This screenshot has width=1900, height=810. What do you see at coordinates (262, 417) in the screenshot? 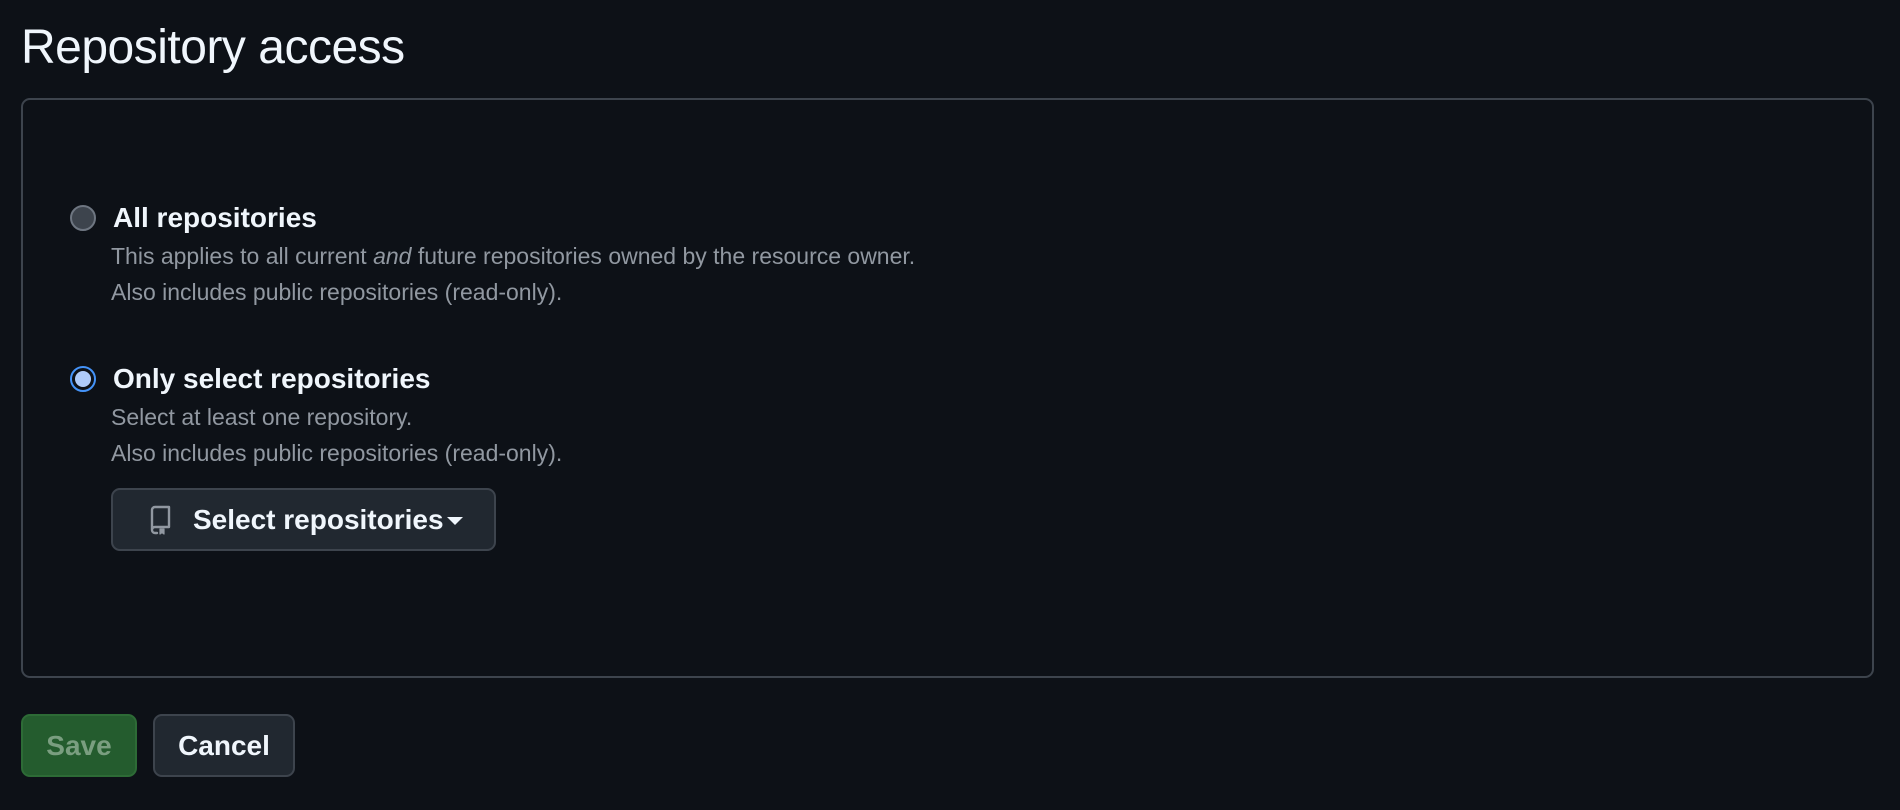
I see `only-select-repositories-description: Select at least one repository.` at bounding box center [262, 417].